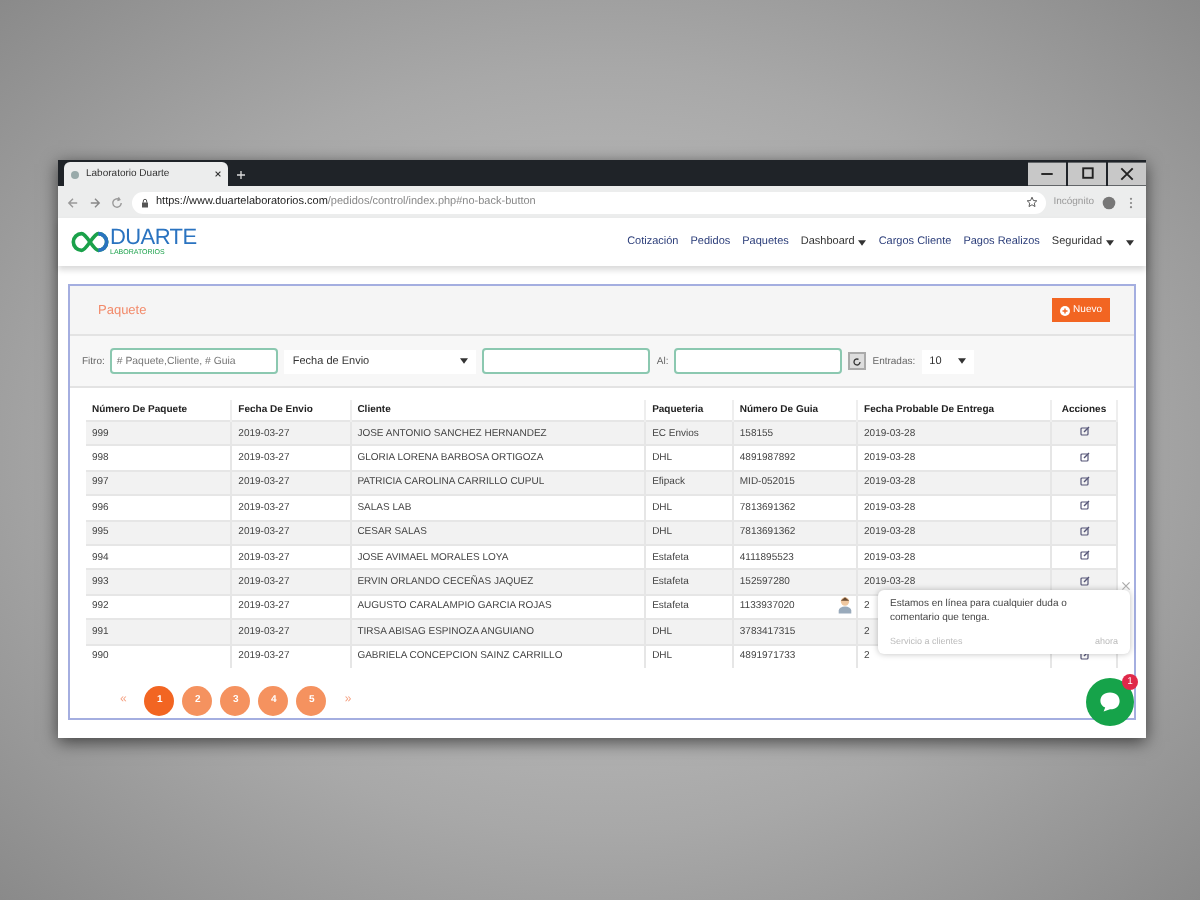 This screenshot has width=1200, height=900. I want to click on plus-icon, so click(1064, 310).